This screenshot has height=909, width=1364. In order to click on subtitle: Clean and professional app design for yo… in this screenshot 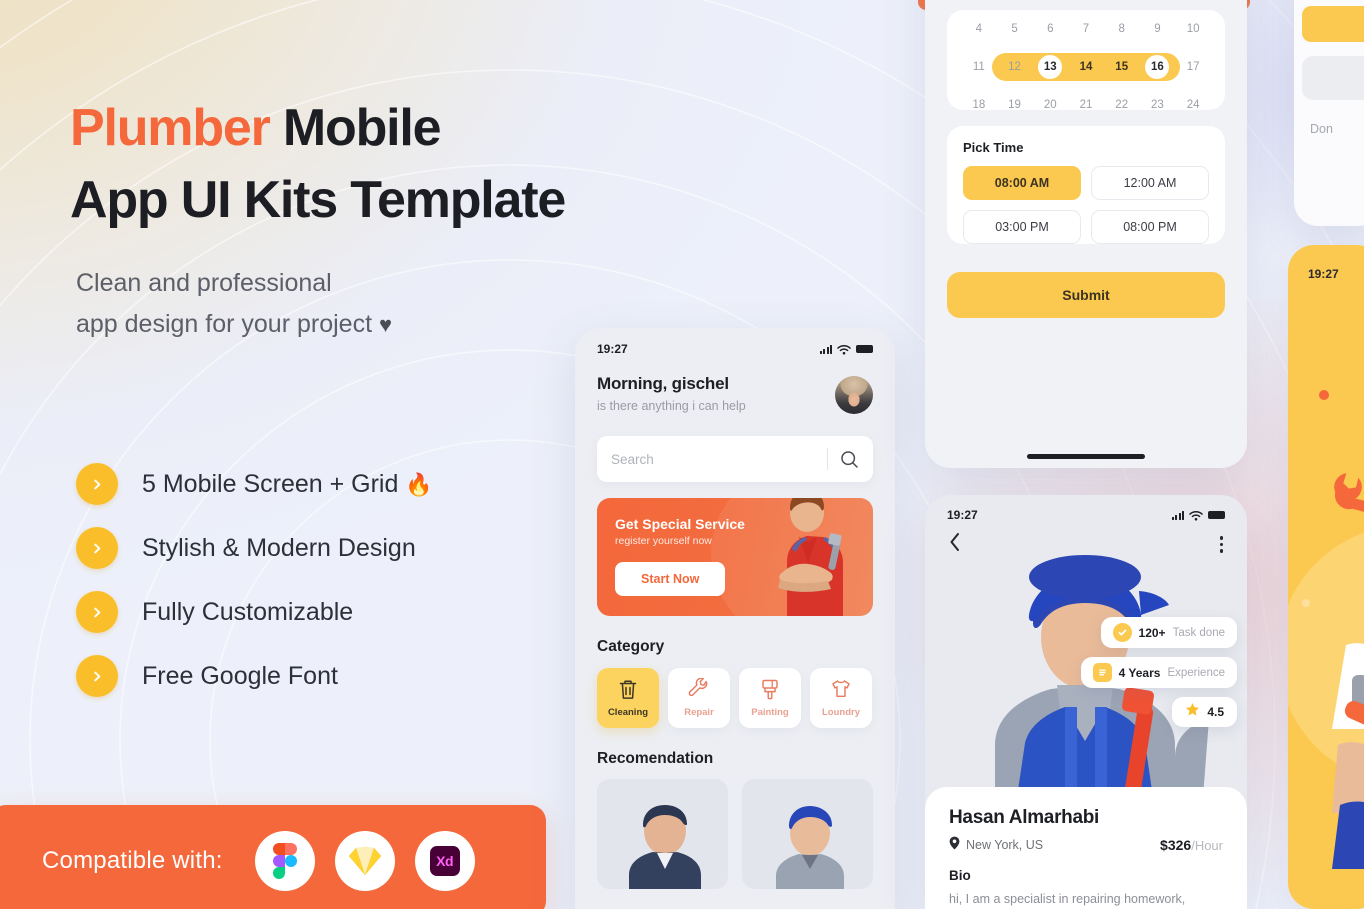, I will do `click(311, 304)`.